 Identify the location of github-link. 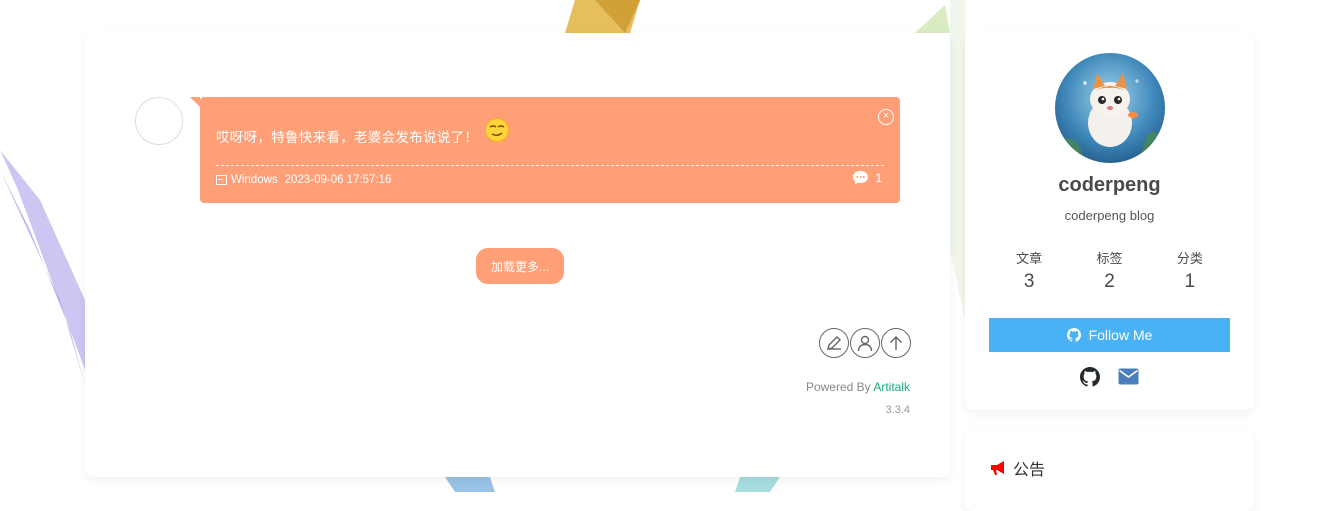
(1089, 376).